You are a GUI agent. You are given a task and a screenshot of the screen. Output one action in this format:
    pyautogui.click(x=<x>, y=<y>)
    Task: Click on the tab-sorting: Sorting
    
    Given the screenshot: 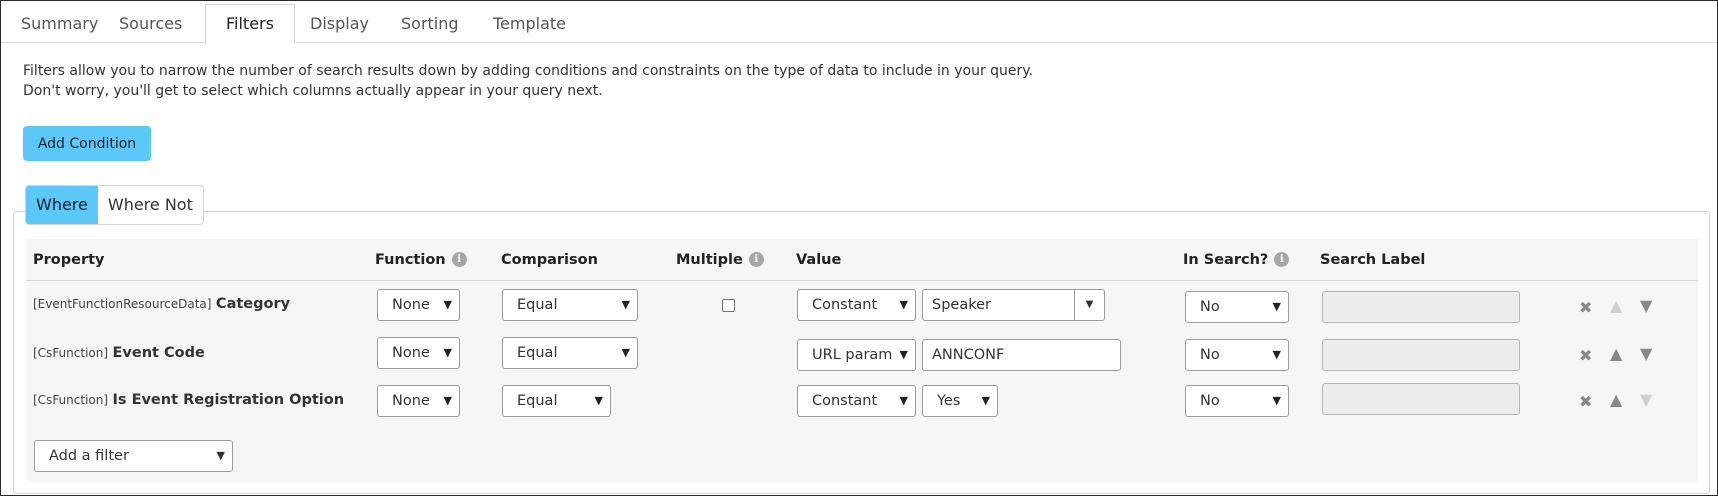 What is the action you would take?
    pyautogui.click(x=430, y=24)
    